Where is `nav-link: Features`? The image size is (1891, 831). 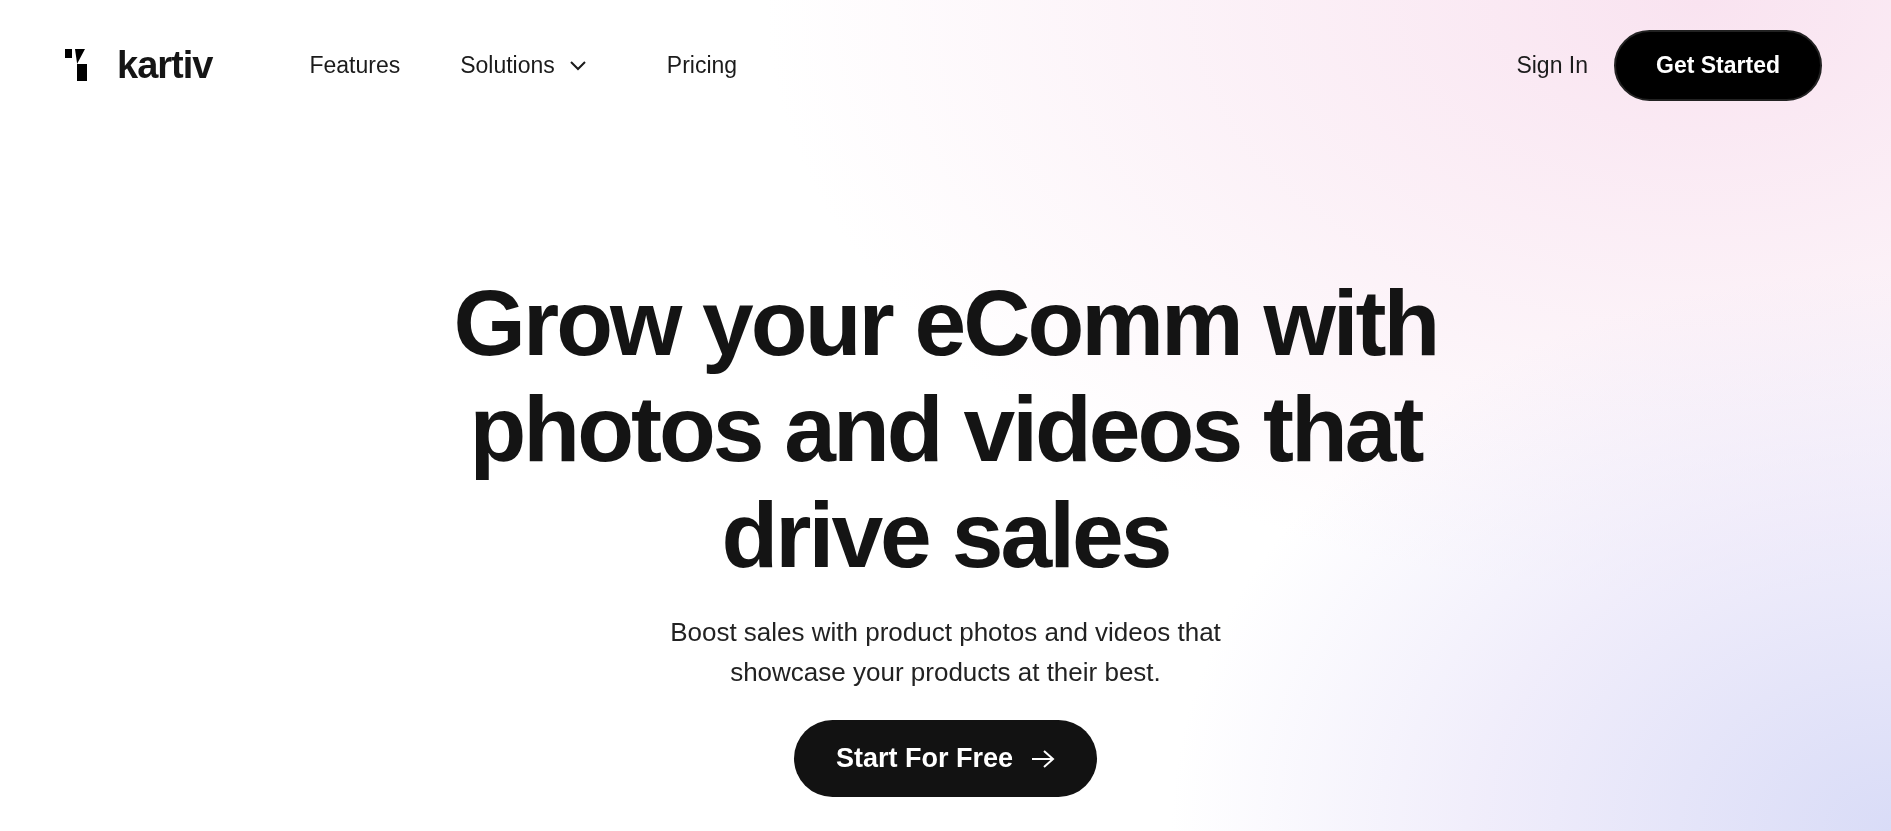 nav-link: Features is located at coordinates (355, 65).